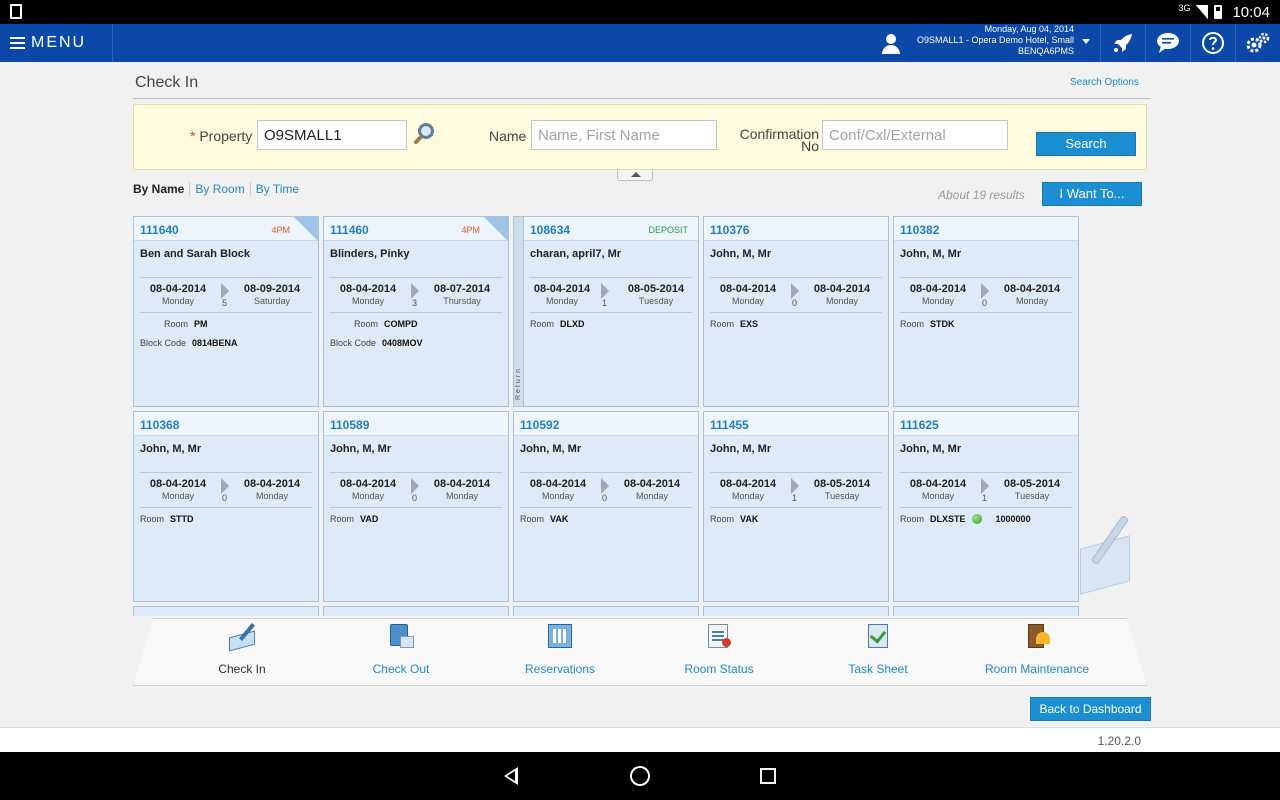 This screenshot has width=1280, height=800. I want to click on nav-label: Room Maintenance, so click(1037, 669).